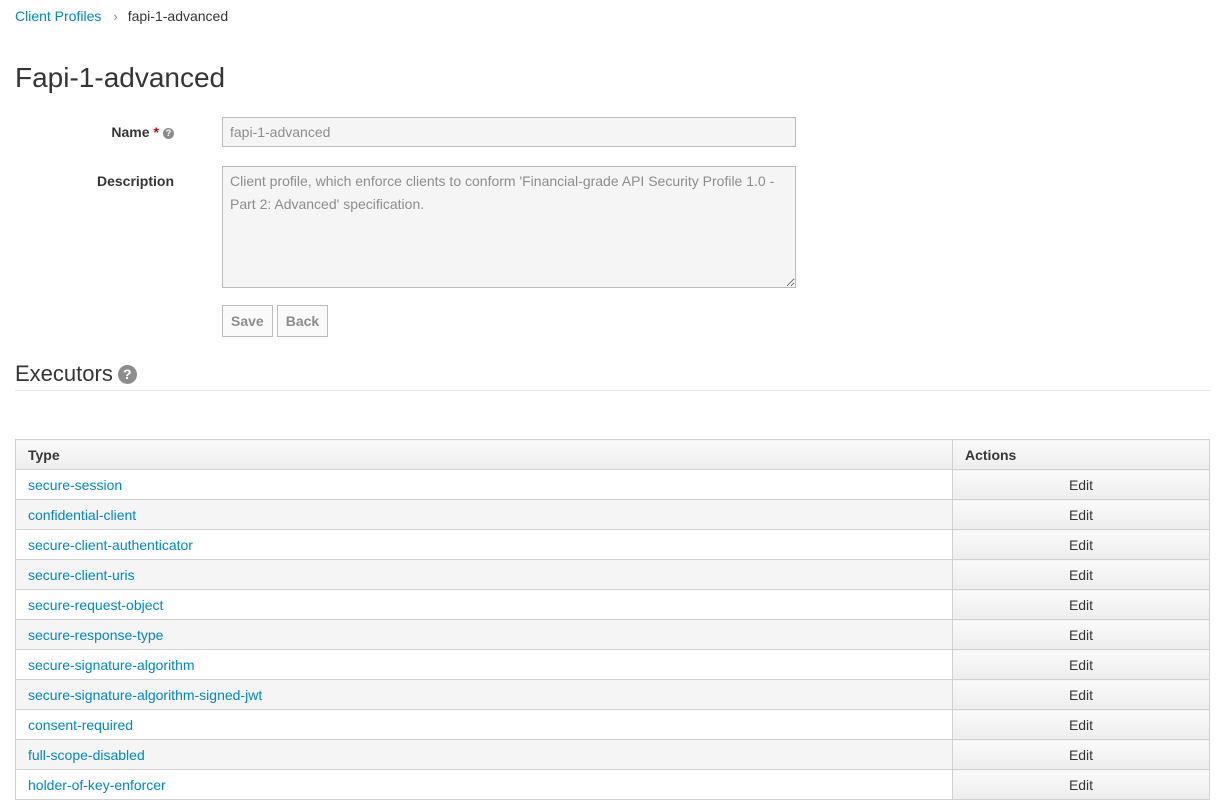  Describe the element at coordinates (484, 694) in the screenshot. I see `type-cell: secure-signature-algorithm-signed-jwt` at that location.